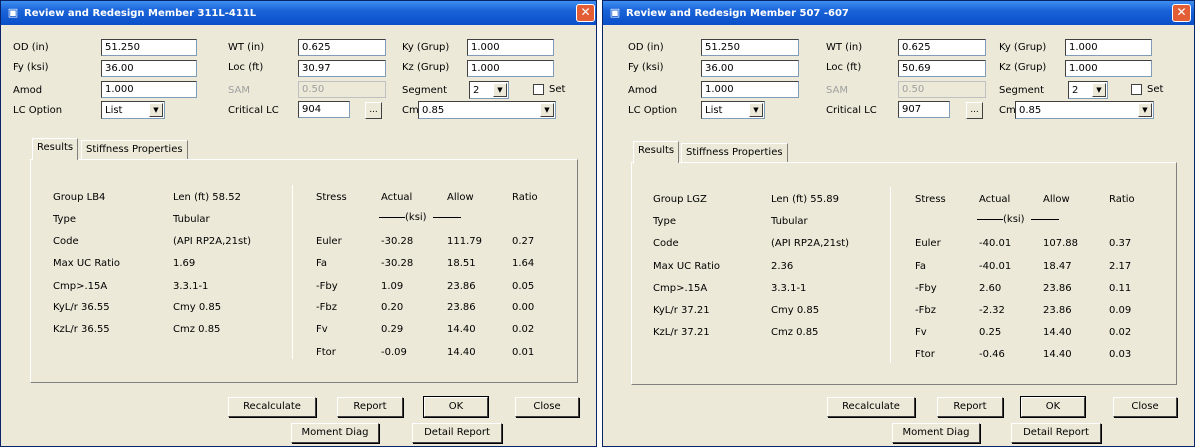 This screenshot has width=1195, height=447. Describe the element at coordinates (394, 352) in the screenshot. I see `actual-value: -0.09` at that location.